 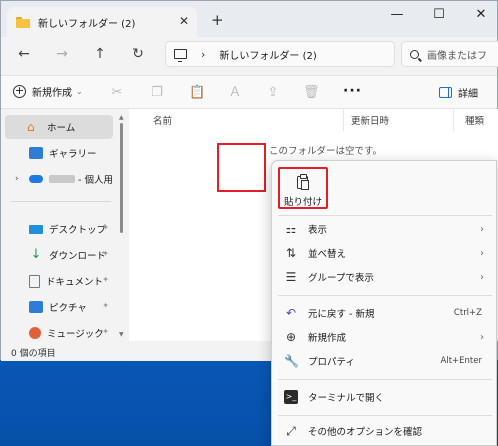 What do you see at coordinates (62, 179) in the screenshot?
I see `redacted-name` at bounding box center [62, 179].